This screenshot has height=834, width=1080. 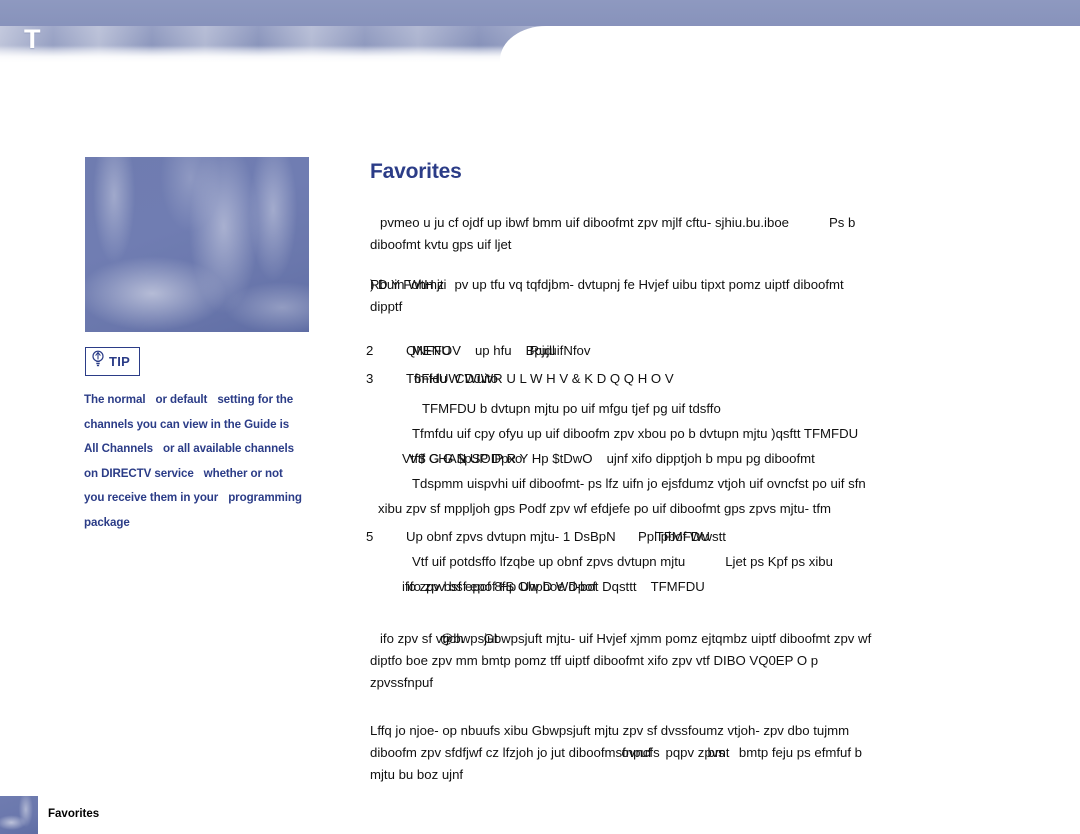 I want to click on paragraph-line: zpvssfnpuf, so click(x=402, y=682).